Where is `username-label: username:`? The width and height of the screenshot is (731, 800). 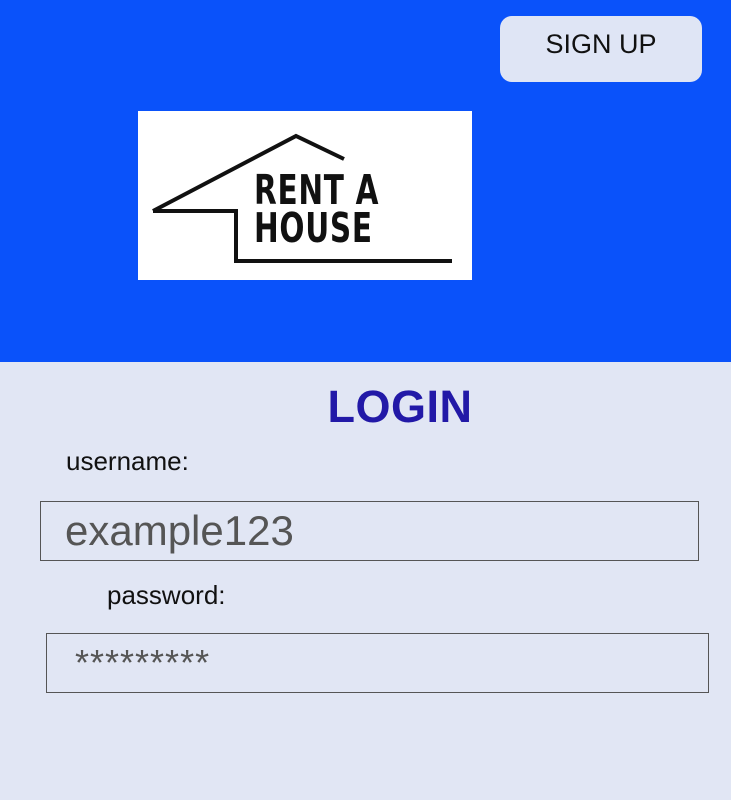
username-label: username: is located at coordinates (127, 461).